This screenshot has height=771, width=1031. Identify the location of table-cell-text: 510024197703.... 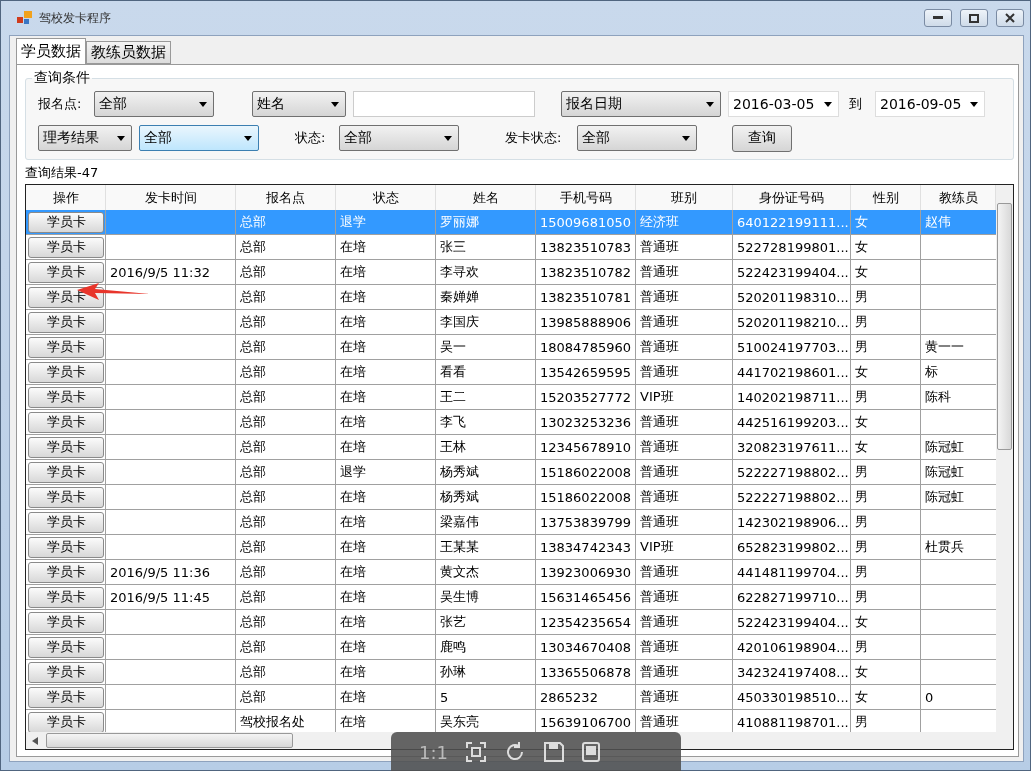
(793, 347).